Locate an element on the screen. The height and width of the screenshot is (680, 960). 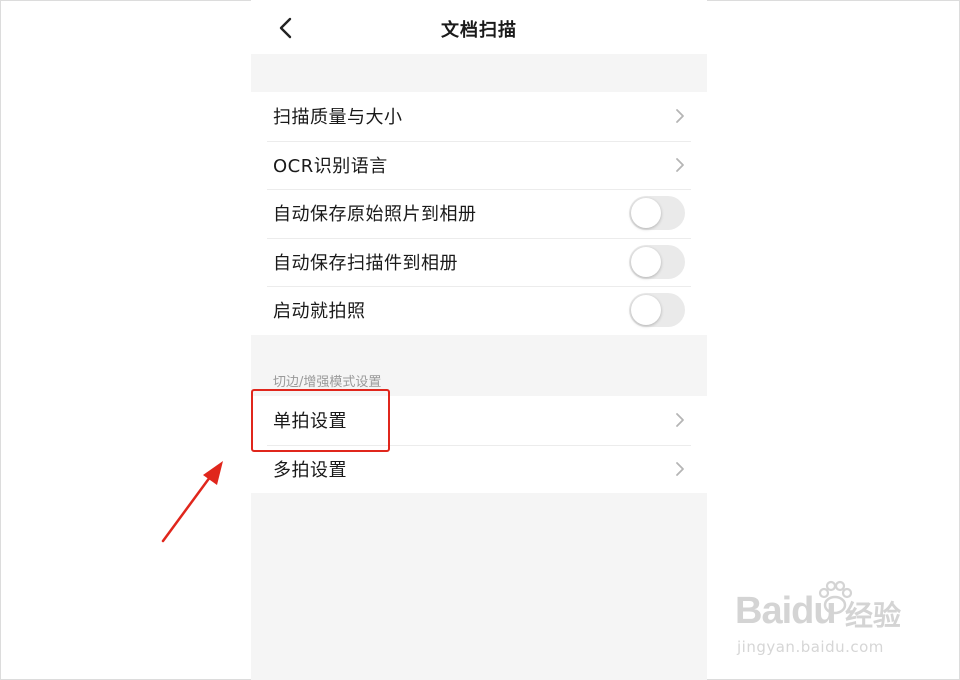
setting-ocr-language: OCR识别语言 is located at coordinates (479, 165).